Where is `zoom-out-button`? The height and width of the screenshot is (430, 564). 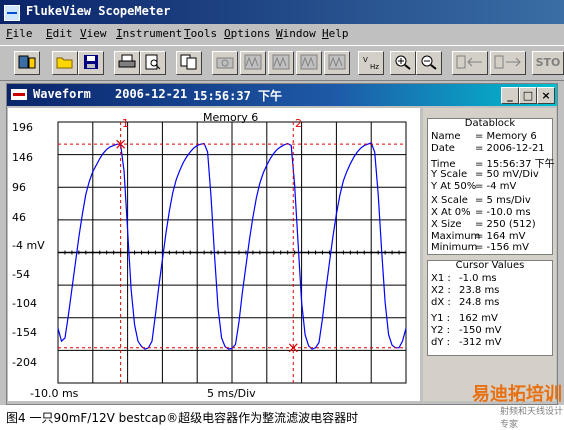 zoom-out-button is located at coordinates (429, 63).